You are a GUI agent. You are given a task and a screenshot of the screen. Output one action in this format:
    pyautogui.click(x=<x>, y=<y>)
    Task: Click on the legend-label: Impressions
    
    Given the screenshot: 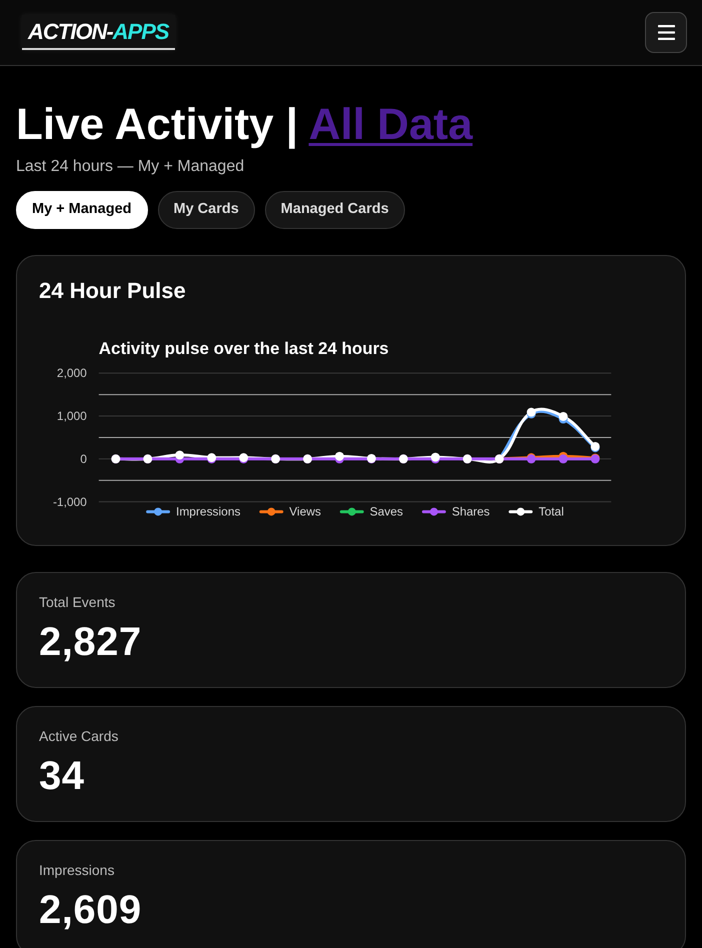 What is the action you would take?
    pyautogui.click(x=208, y=511)
    